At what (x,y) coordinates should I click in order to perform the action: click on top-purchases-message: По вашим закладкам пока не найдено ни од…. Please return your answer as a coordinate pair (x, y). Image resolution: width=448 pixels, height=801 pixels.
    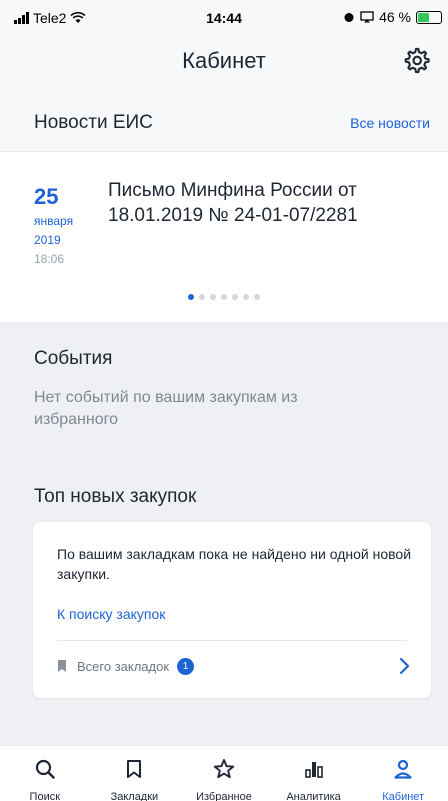
    Looking at the image, I should click on (234, 564).